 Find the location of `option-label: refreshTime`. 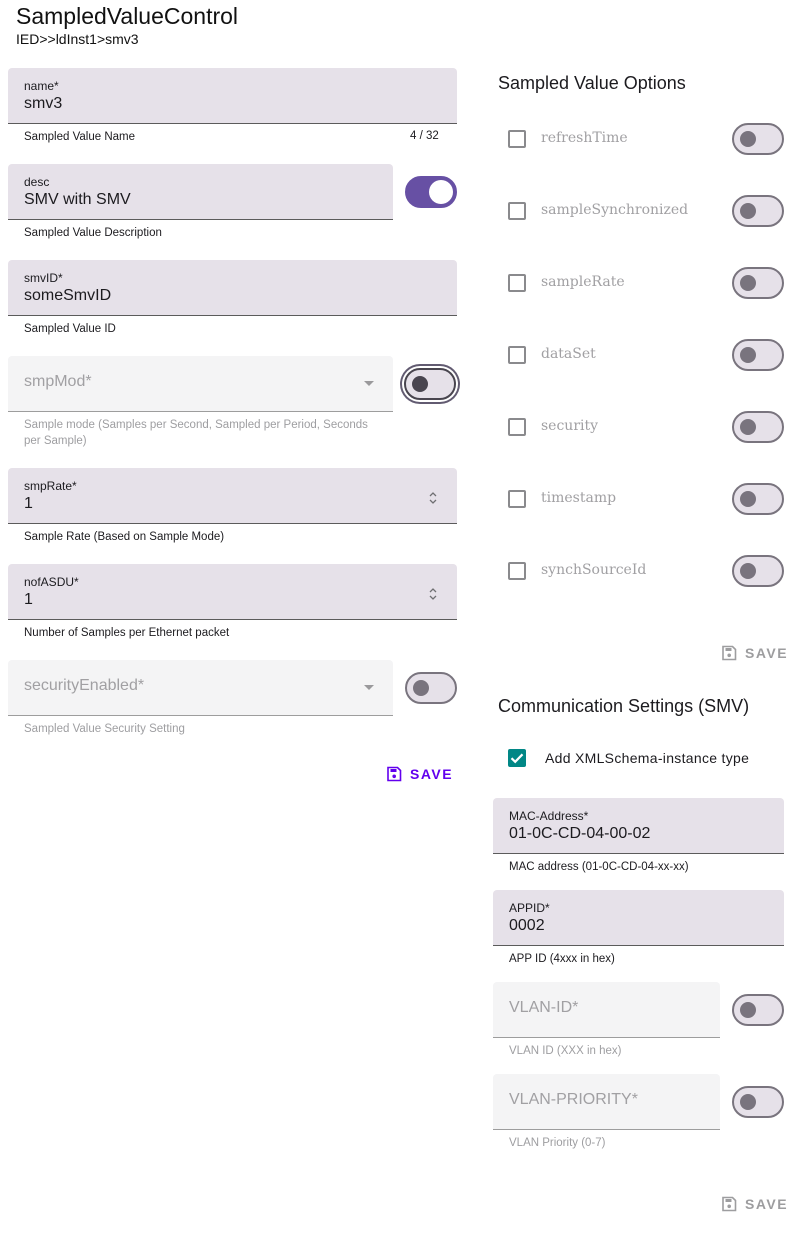

option-label: refreshTime is located at coordinates (584, 138).